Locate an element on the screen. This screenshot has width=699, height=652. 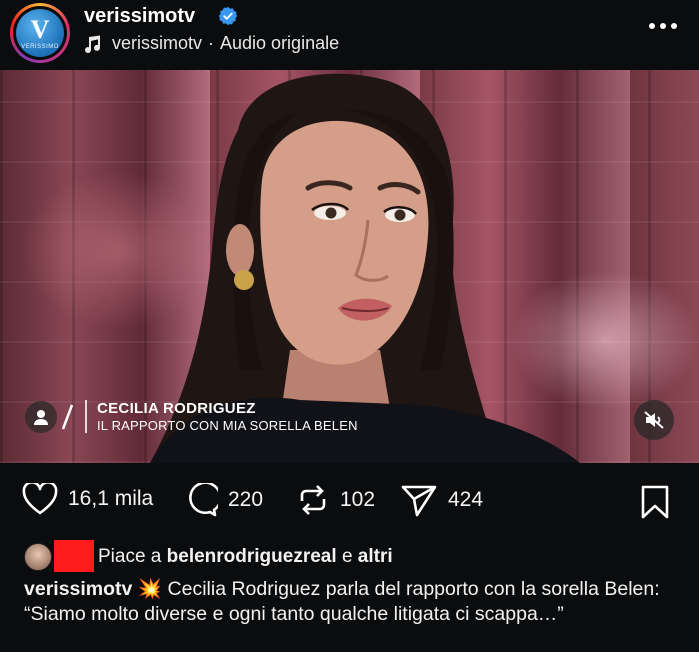
liker-avatar is located at coordinates (38, 557).